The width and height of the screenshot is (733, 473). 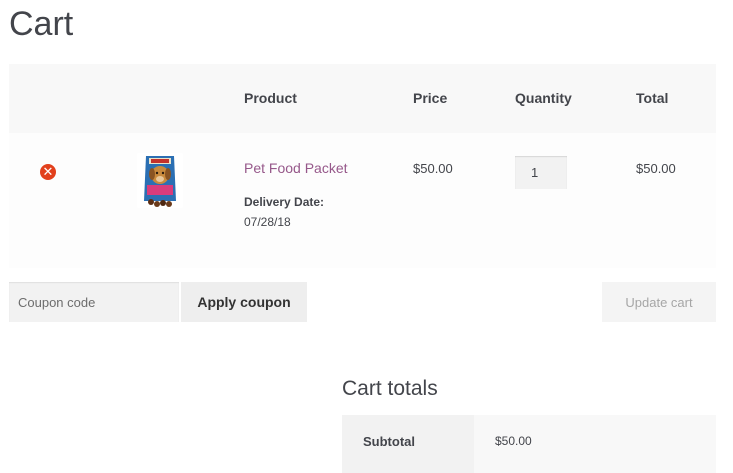 I want to click on column-header-product: Product, so click(x=270, y=98).